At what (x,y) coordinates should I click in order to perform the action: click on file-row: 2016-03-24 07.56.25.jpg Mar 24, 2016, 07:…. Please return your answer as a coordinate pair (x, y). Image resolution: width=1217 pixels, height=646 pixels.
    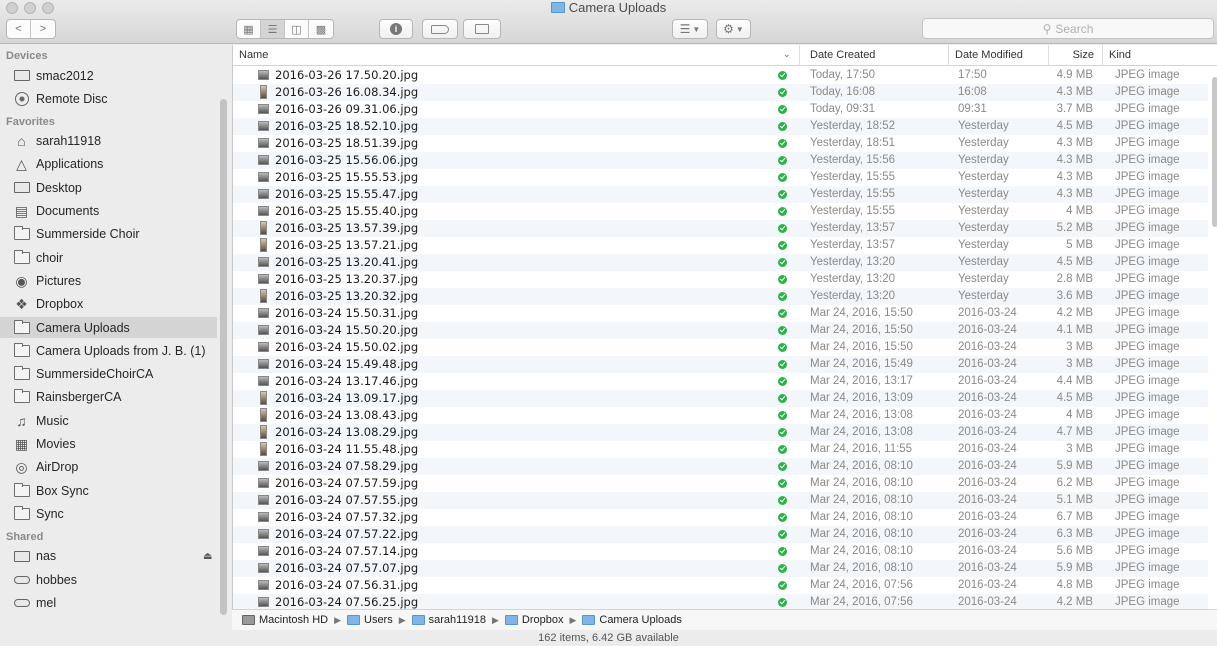
    Looking at the image, I should click on (720, 601).